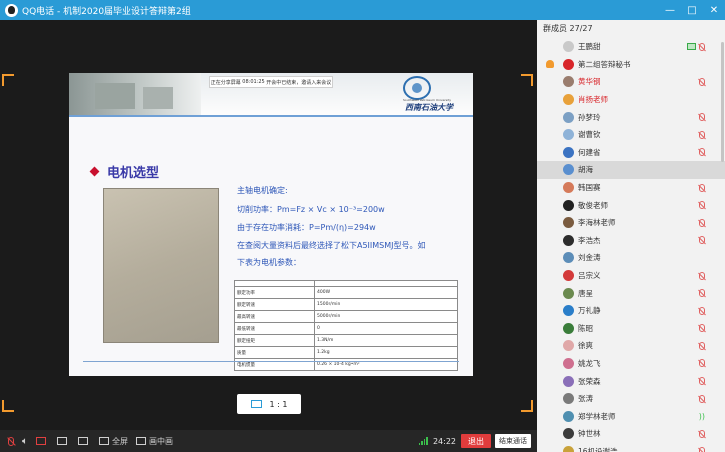 Image resolution: width=725 pixels, height=452 pixels. What do you see at coordinates (346, 340) in the screenshot?
I see `table-row: 额定扭矩 1.3N/m` at bounding box center [346, 340].